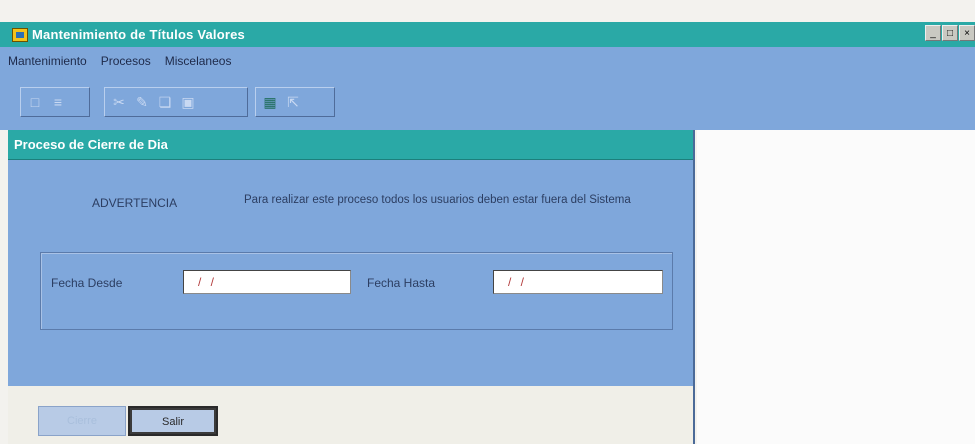 Image resolution: width=975 pixels, height=444 pixels. I want to click on copy-icon: ❏, so click(165, 102).